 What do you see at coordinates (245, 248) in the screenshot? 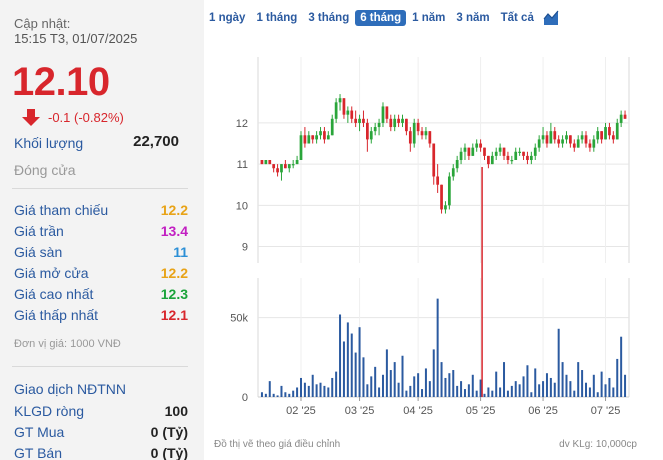
I see `price-tick-label: 9` at bounding box center [245, 248].